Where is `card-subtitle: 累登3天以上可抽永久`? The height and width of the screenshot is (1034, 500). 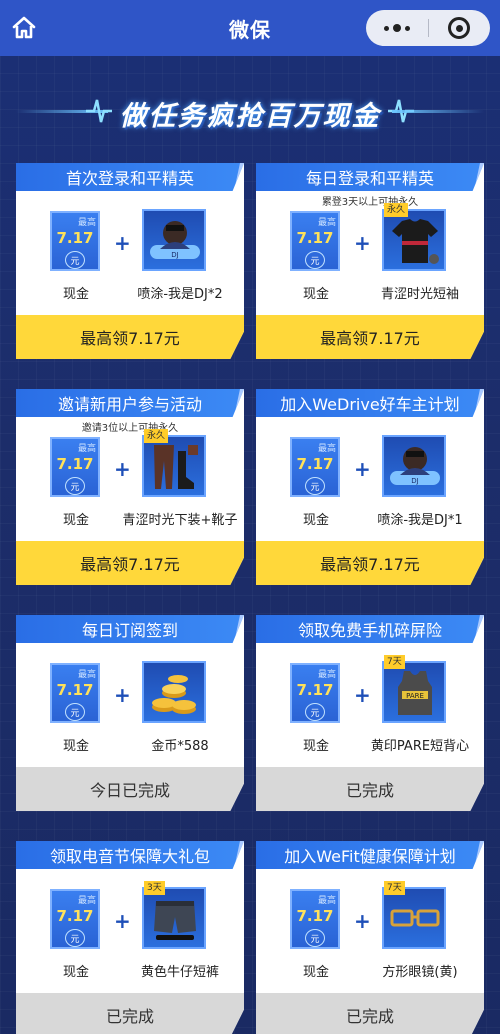
card-subtitle: 累登3天以上可抽永久 is located at coordinates (370, 202).